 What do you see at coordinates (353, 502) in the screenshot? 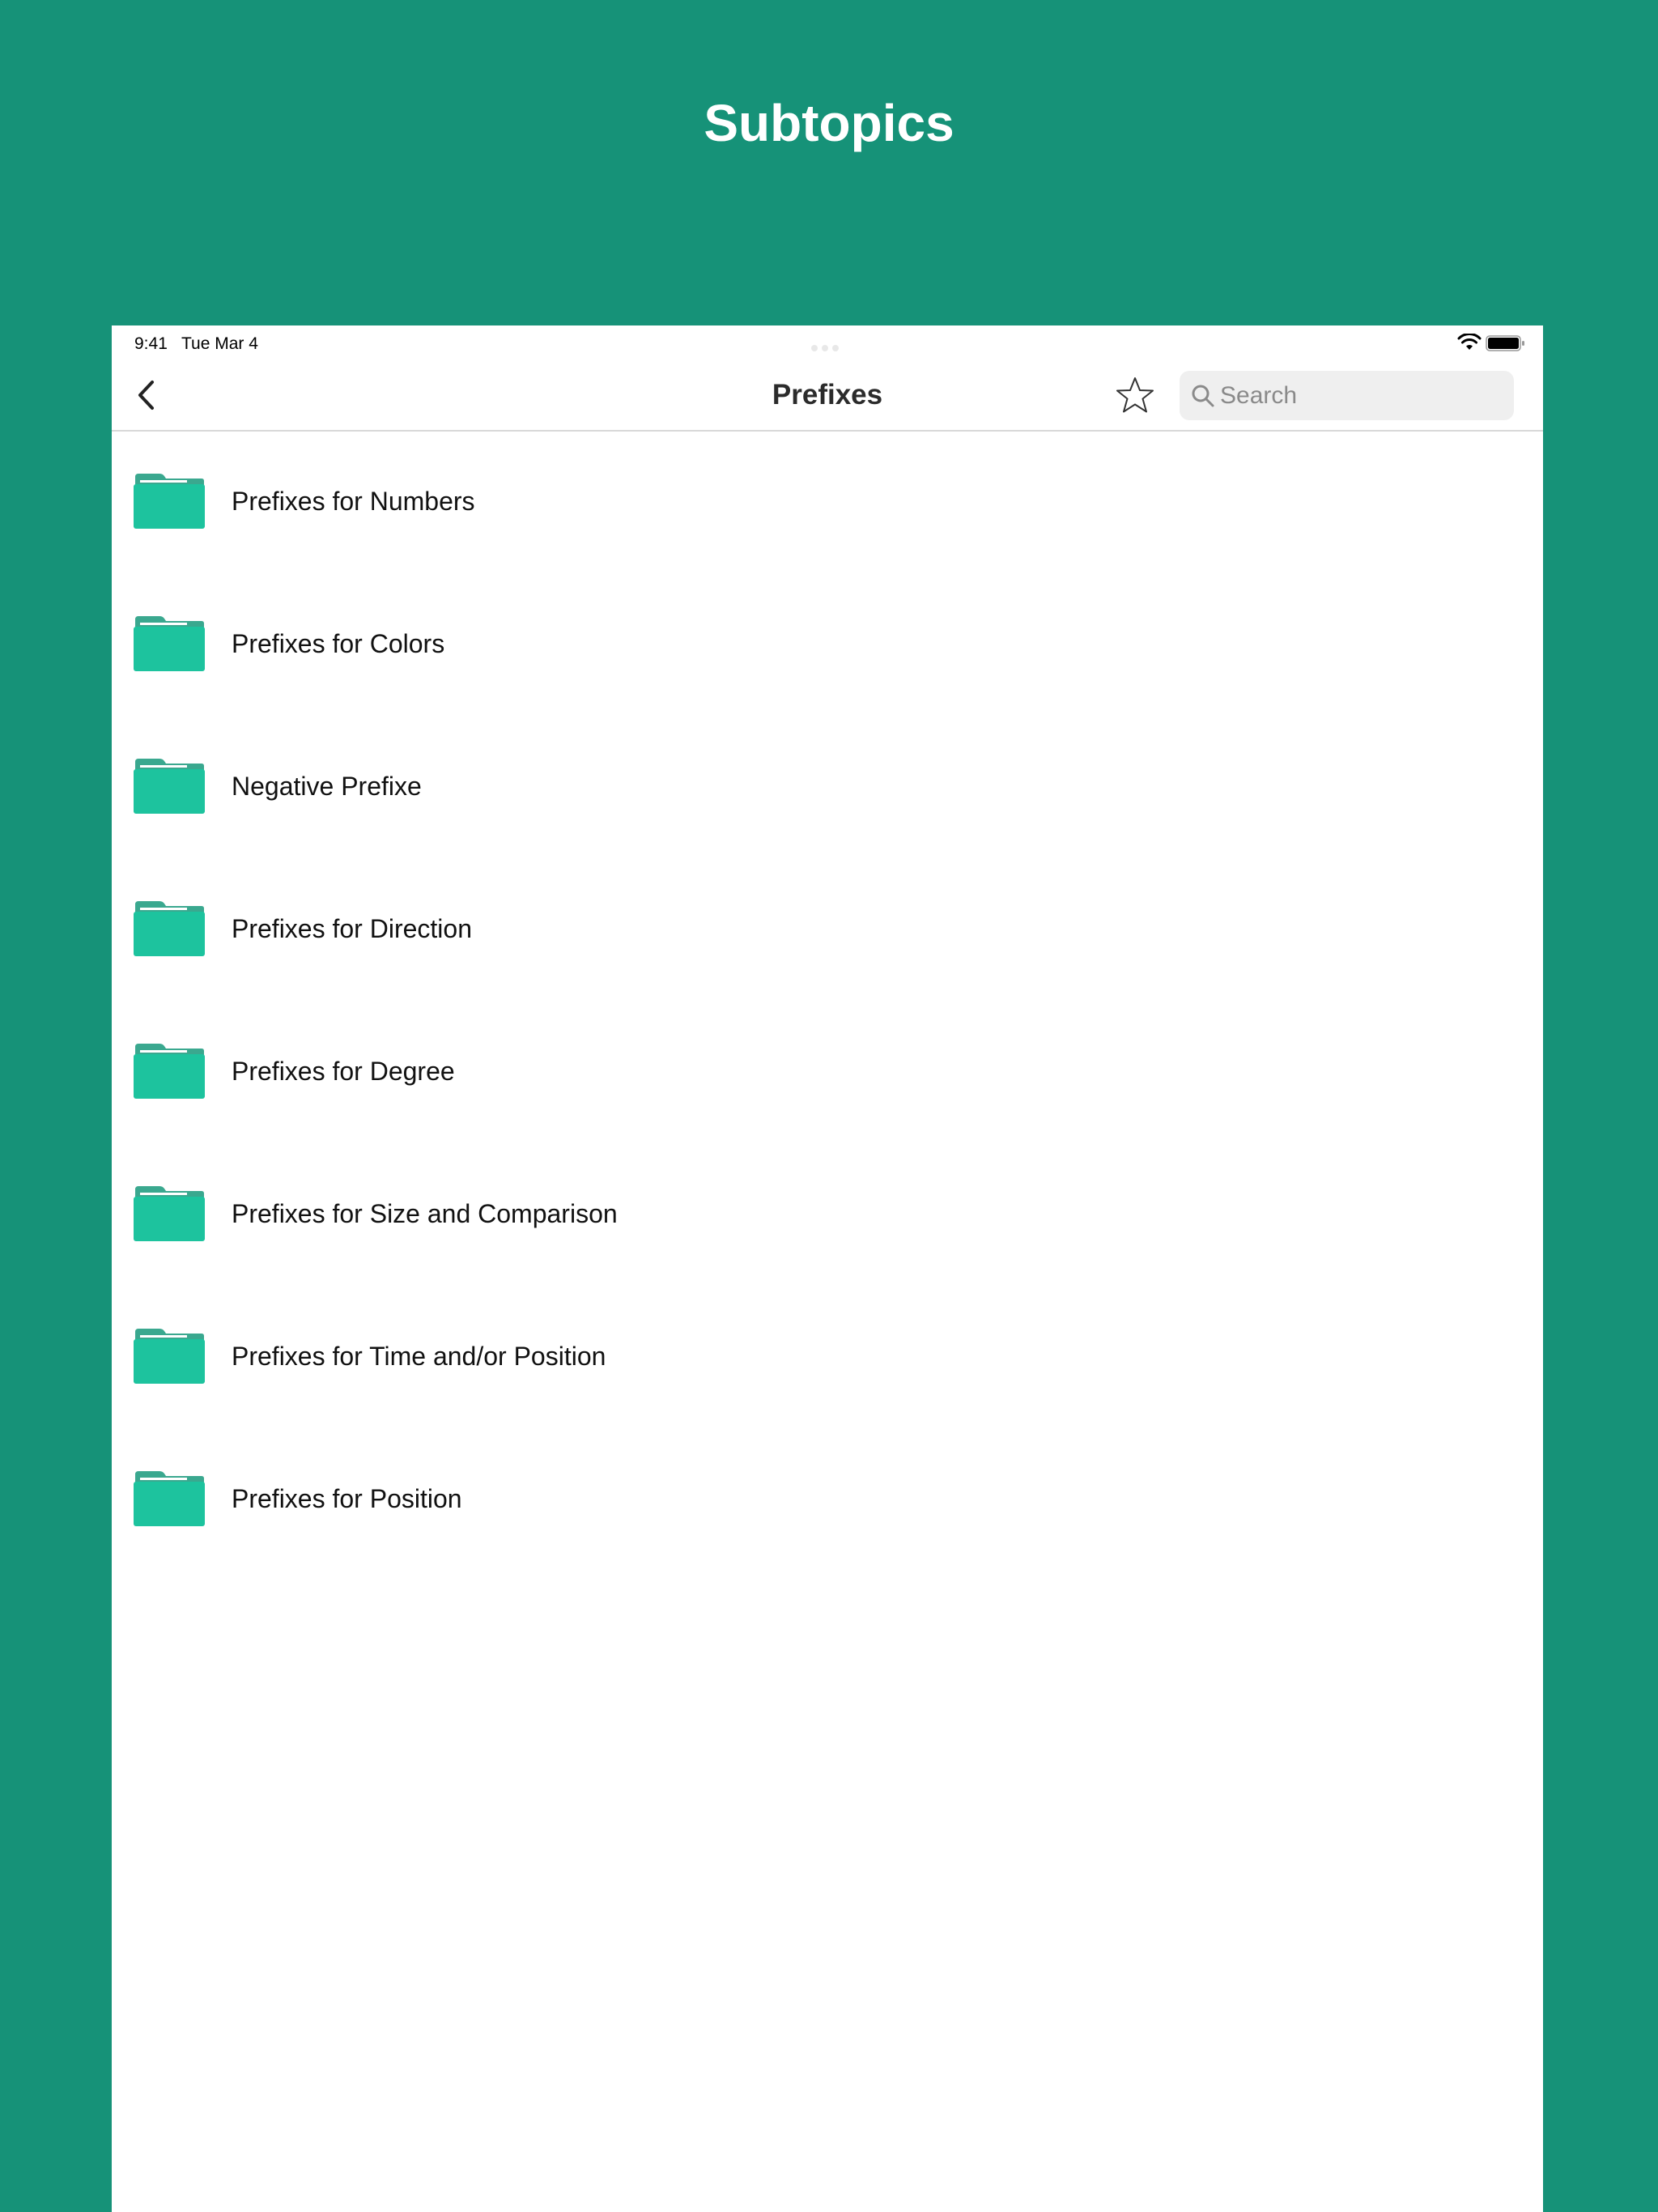
I see `list-item-label: Prefixes for Numbers` at bounding box center [353, 502].